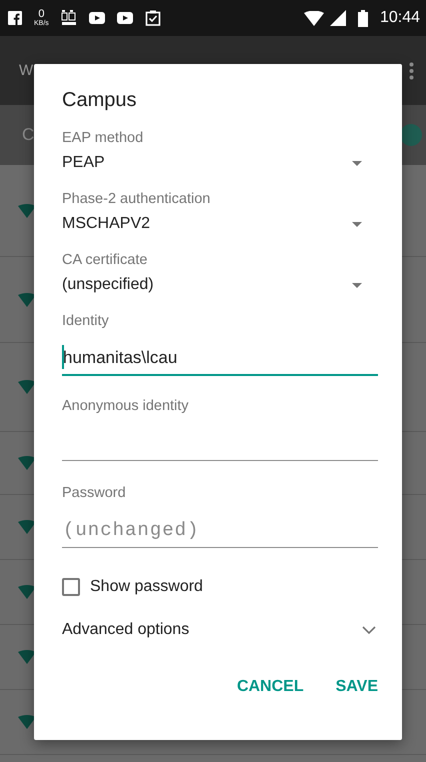 This screenshot has height=762, width=426. I want to click on password-field: (unchanged), so click(220, 525).